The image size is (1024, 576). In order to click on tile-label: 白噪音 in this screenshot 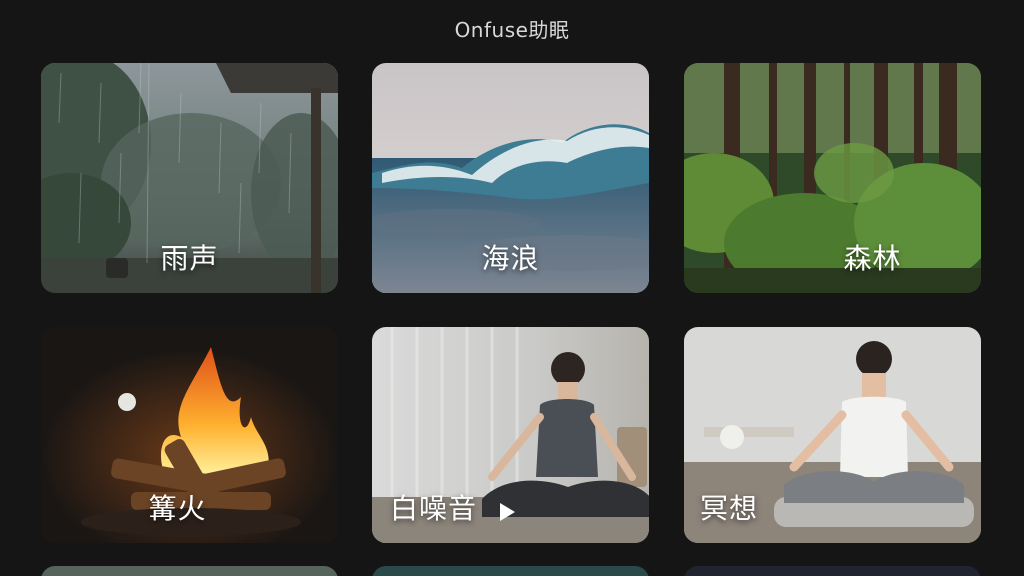, I will do `click(434, 508)`.